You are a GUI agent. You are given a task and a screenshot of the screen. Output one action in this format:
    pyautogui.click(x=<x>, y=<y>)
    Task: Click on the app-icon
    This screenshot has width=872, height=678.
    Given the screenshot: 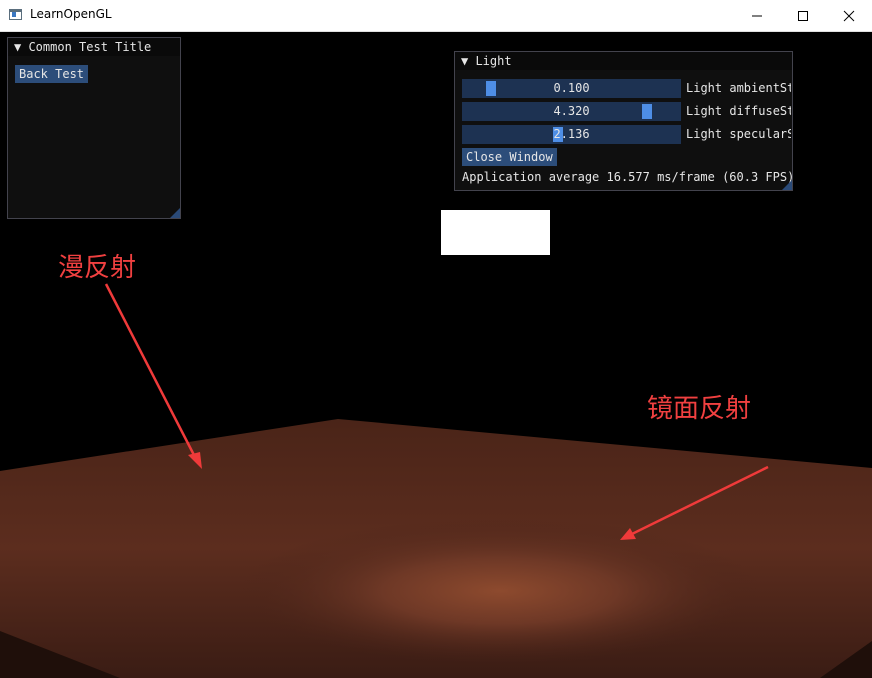 What is the action you would take?
    pyautogui.click(x=15, y=14)
    